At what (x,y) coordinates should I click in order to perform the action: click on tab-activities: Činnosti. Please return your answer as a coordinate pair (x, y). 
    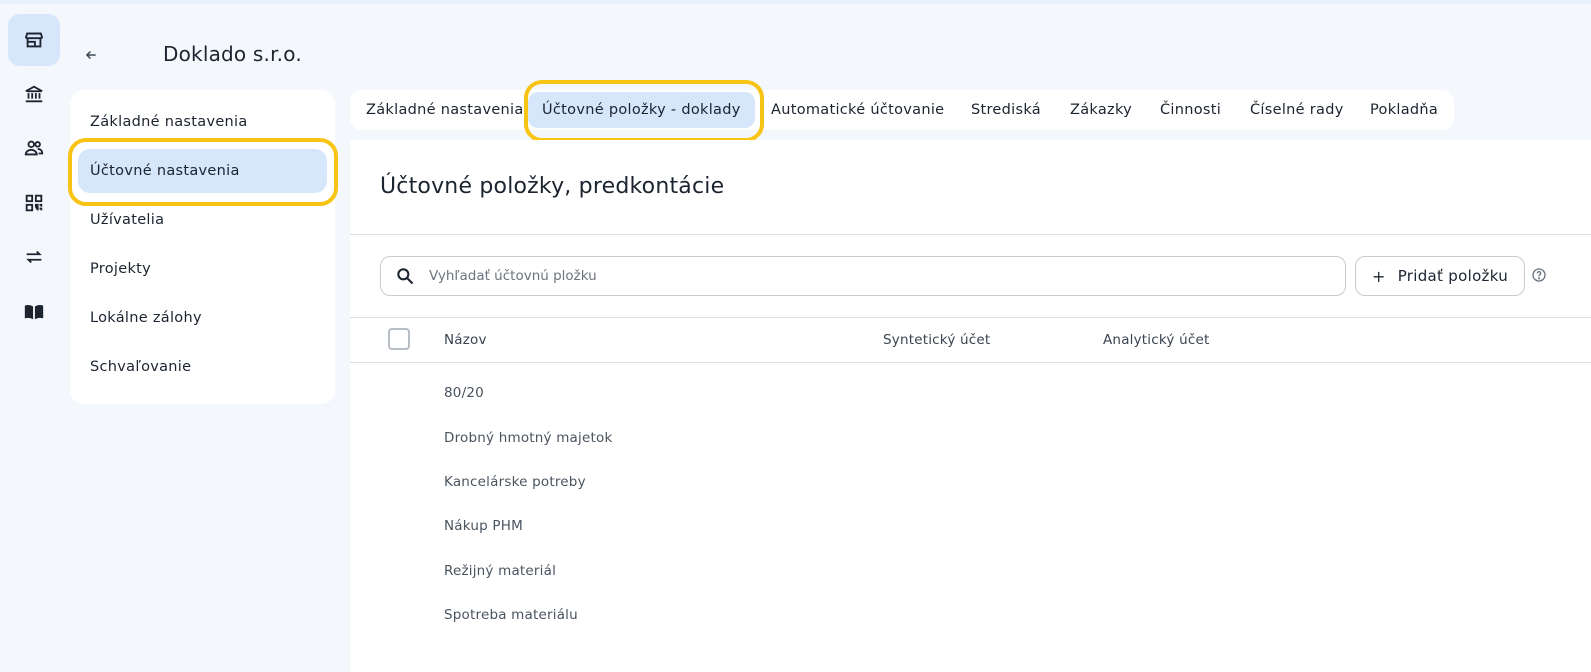
    Looking at the image, I should click on (1190, 110).